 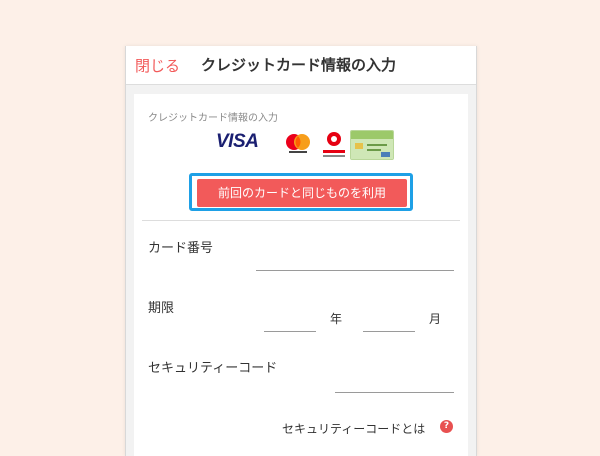 What do you see at coordinates (213, 118) in the screenshot?
I see `section-label: クレジットカード情報の入力` at bounding box center [213, 118].